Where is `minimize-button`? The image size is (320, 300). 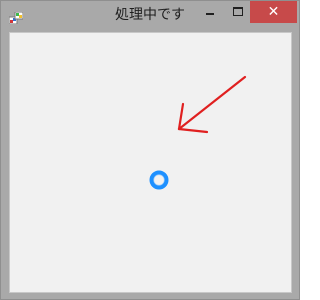
minimize-button is located at coordinates (210, 12).